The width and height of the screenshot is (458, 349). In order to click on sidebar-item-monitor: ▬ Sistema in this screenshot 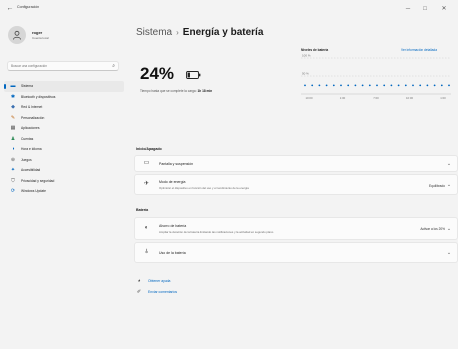, I will do `click(64, 86)`.